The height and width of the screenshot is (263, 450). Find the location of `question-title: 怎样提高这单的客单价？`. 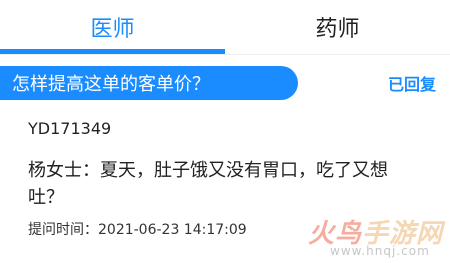

question-title: 怎样提高这单的客单价？ is located at coordinates (111, 84).